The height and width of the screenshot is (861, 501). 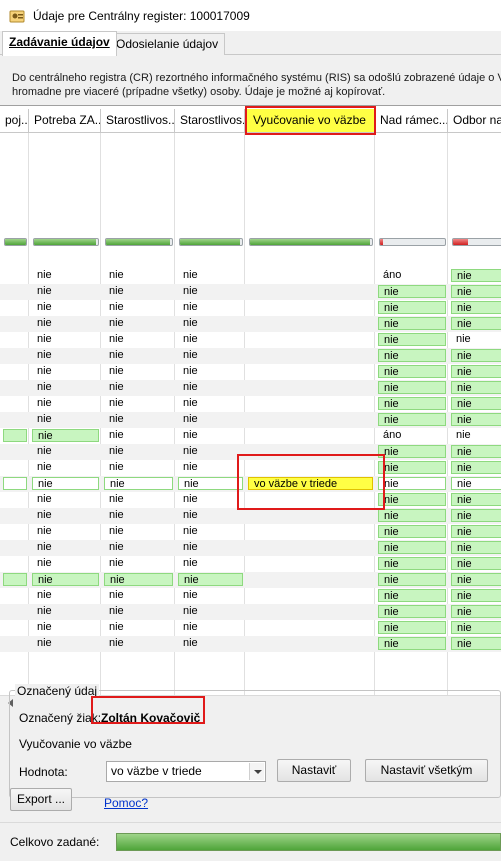 What do you see at coordinates (59, 43) in the screenshot?
I see `tab-zadavanie: Zadávanie údajov` at bounding box center [59, 43].